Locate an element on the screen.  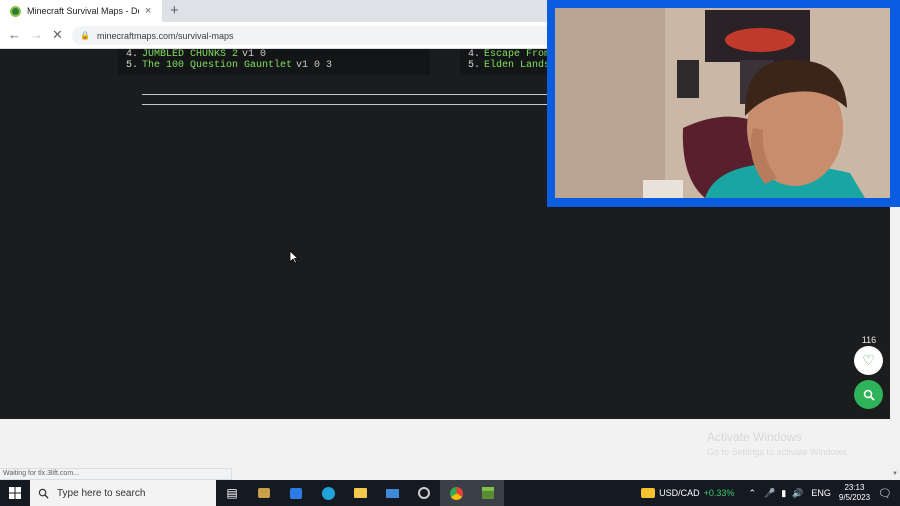
windows-logo-icon is located at coordinates (15, 493).